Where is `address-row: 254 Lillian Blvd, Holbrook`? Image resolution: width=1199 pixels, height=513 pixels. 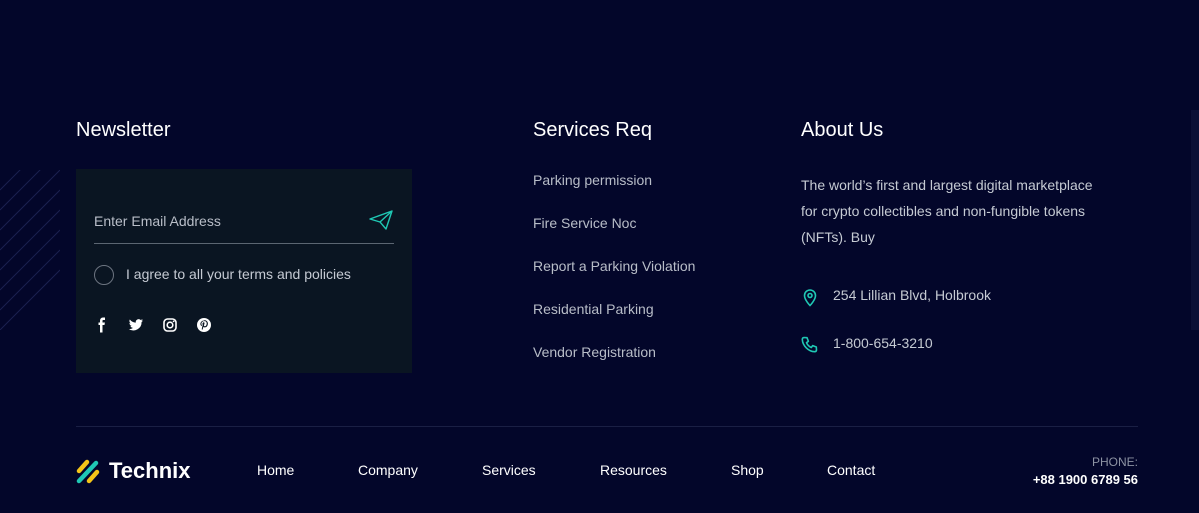
address-row: 254 Lillian Blvd, Holbrook is located at coordinates (951, 298).